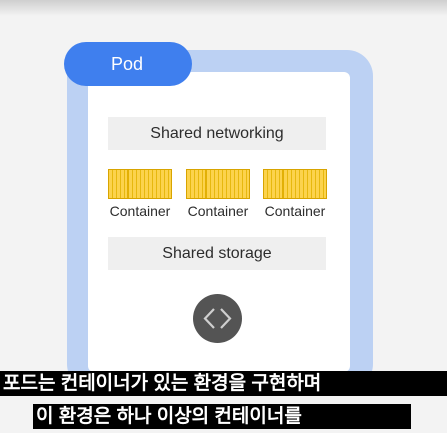  What do you see at coordinates (222, 416) in the screenshot?
I see `subtitle-line-2: 이 환경은 하나 이상의 컨테이너를` at bounding box center [222, 416].